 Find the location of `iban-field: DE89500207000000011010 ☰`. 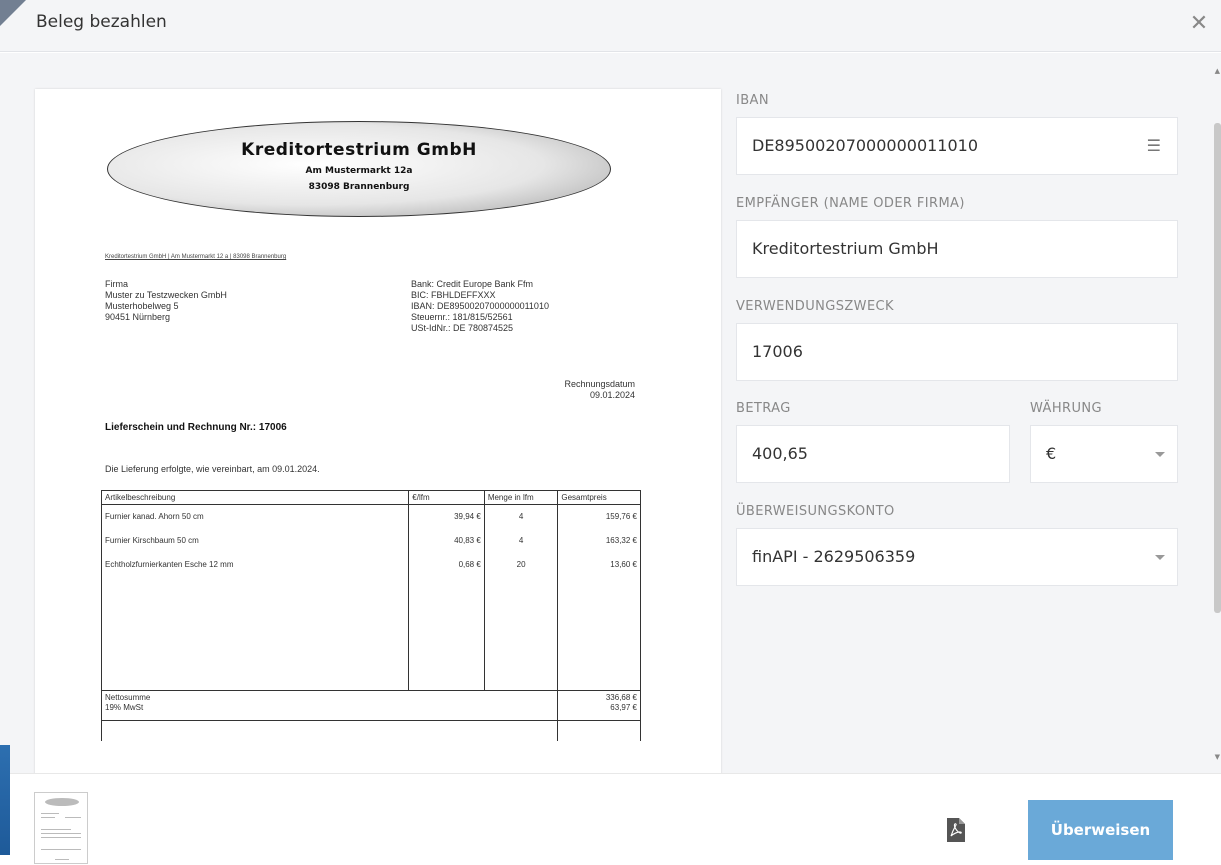

iban-field: DE89500207000000011010 ☰ is located at coordinates (957, 146).